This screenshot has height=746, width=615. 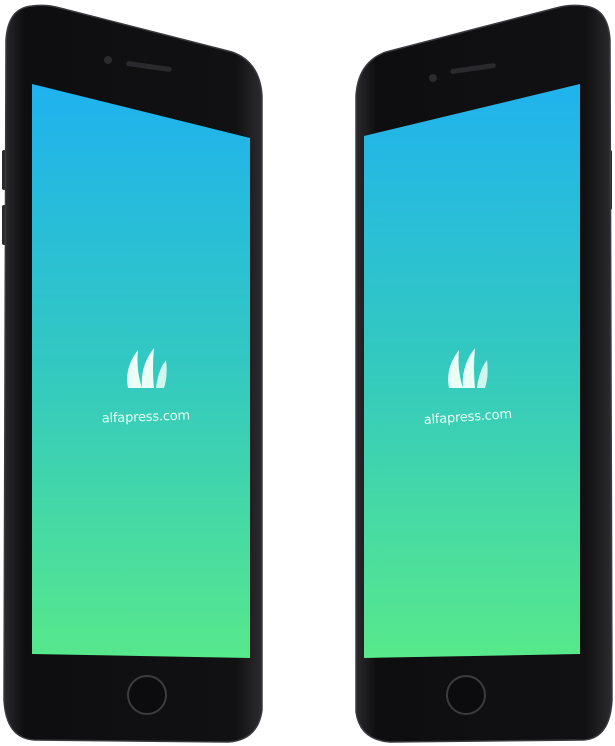 What do you see at coordinates (433, 78) in the screenshot?
I see `right-phone-camera` at bounding box center [433, 78].